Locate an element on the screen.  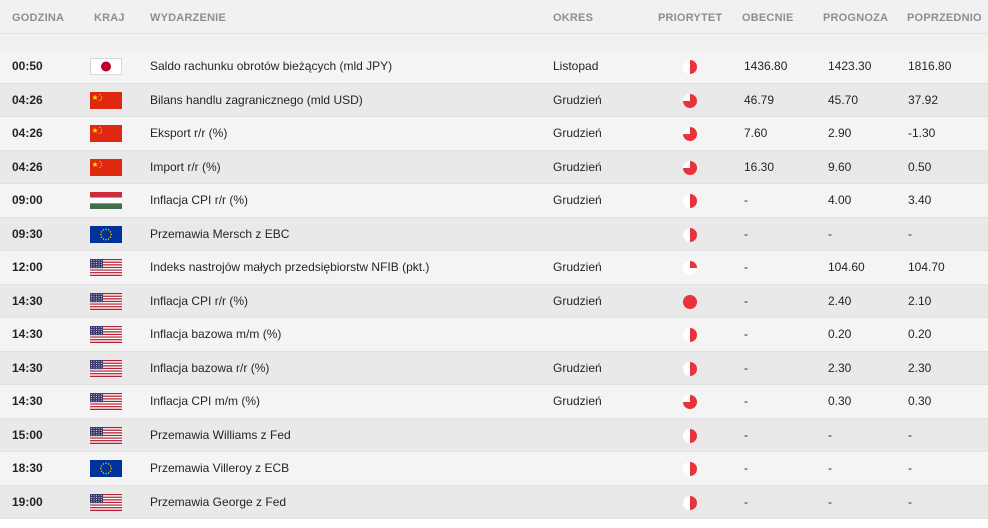
header-forecast: PROGNOZA is located at coordinates (855, 18).